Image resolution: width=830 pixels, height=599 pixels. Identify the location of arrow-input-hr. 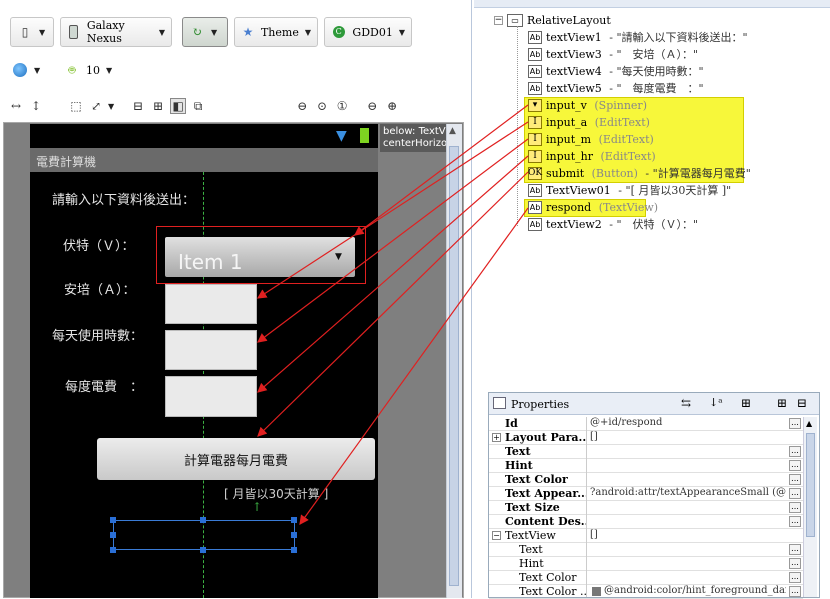
(393, 274).